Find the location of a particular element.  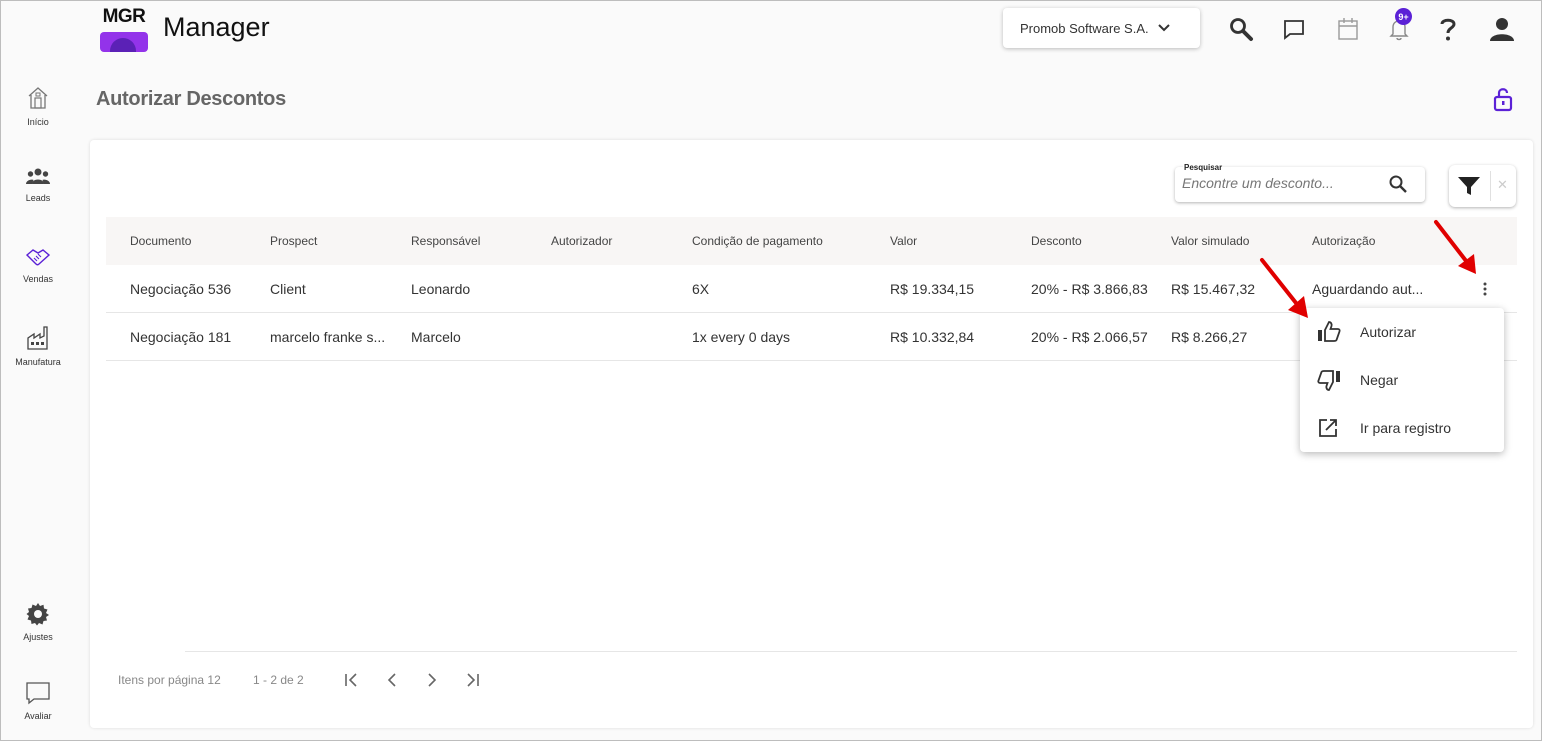

thumbs-up-icon is located at coordinates (1329, 331).